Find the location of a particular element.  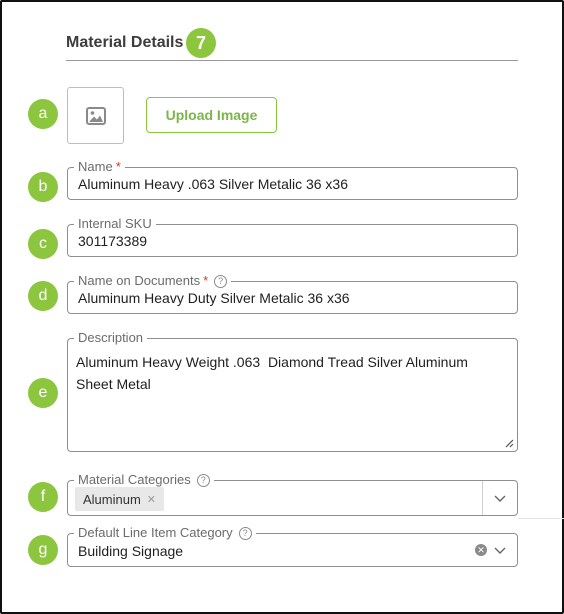

doc-name-label: Name on Documents is located at coordinates (139, 280).